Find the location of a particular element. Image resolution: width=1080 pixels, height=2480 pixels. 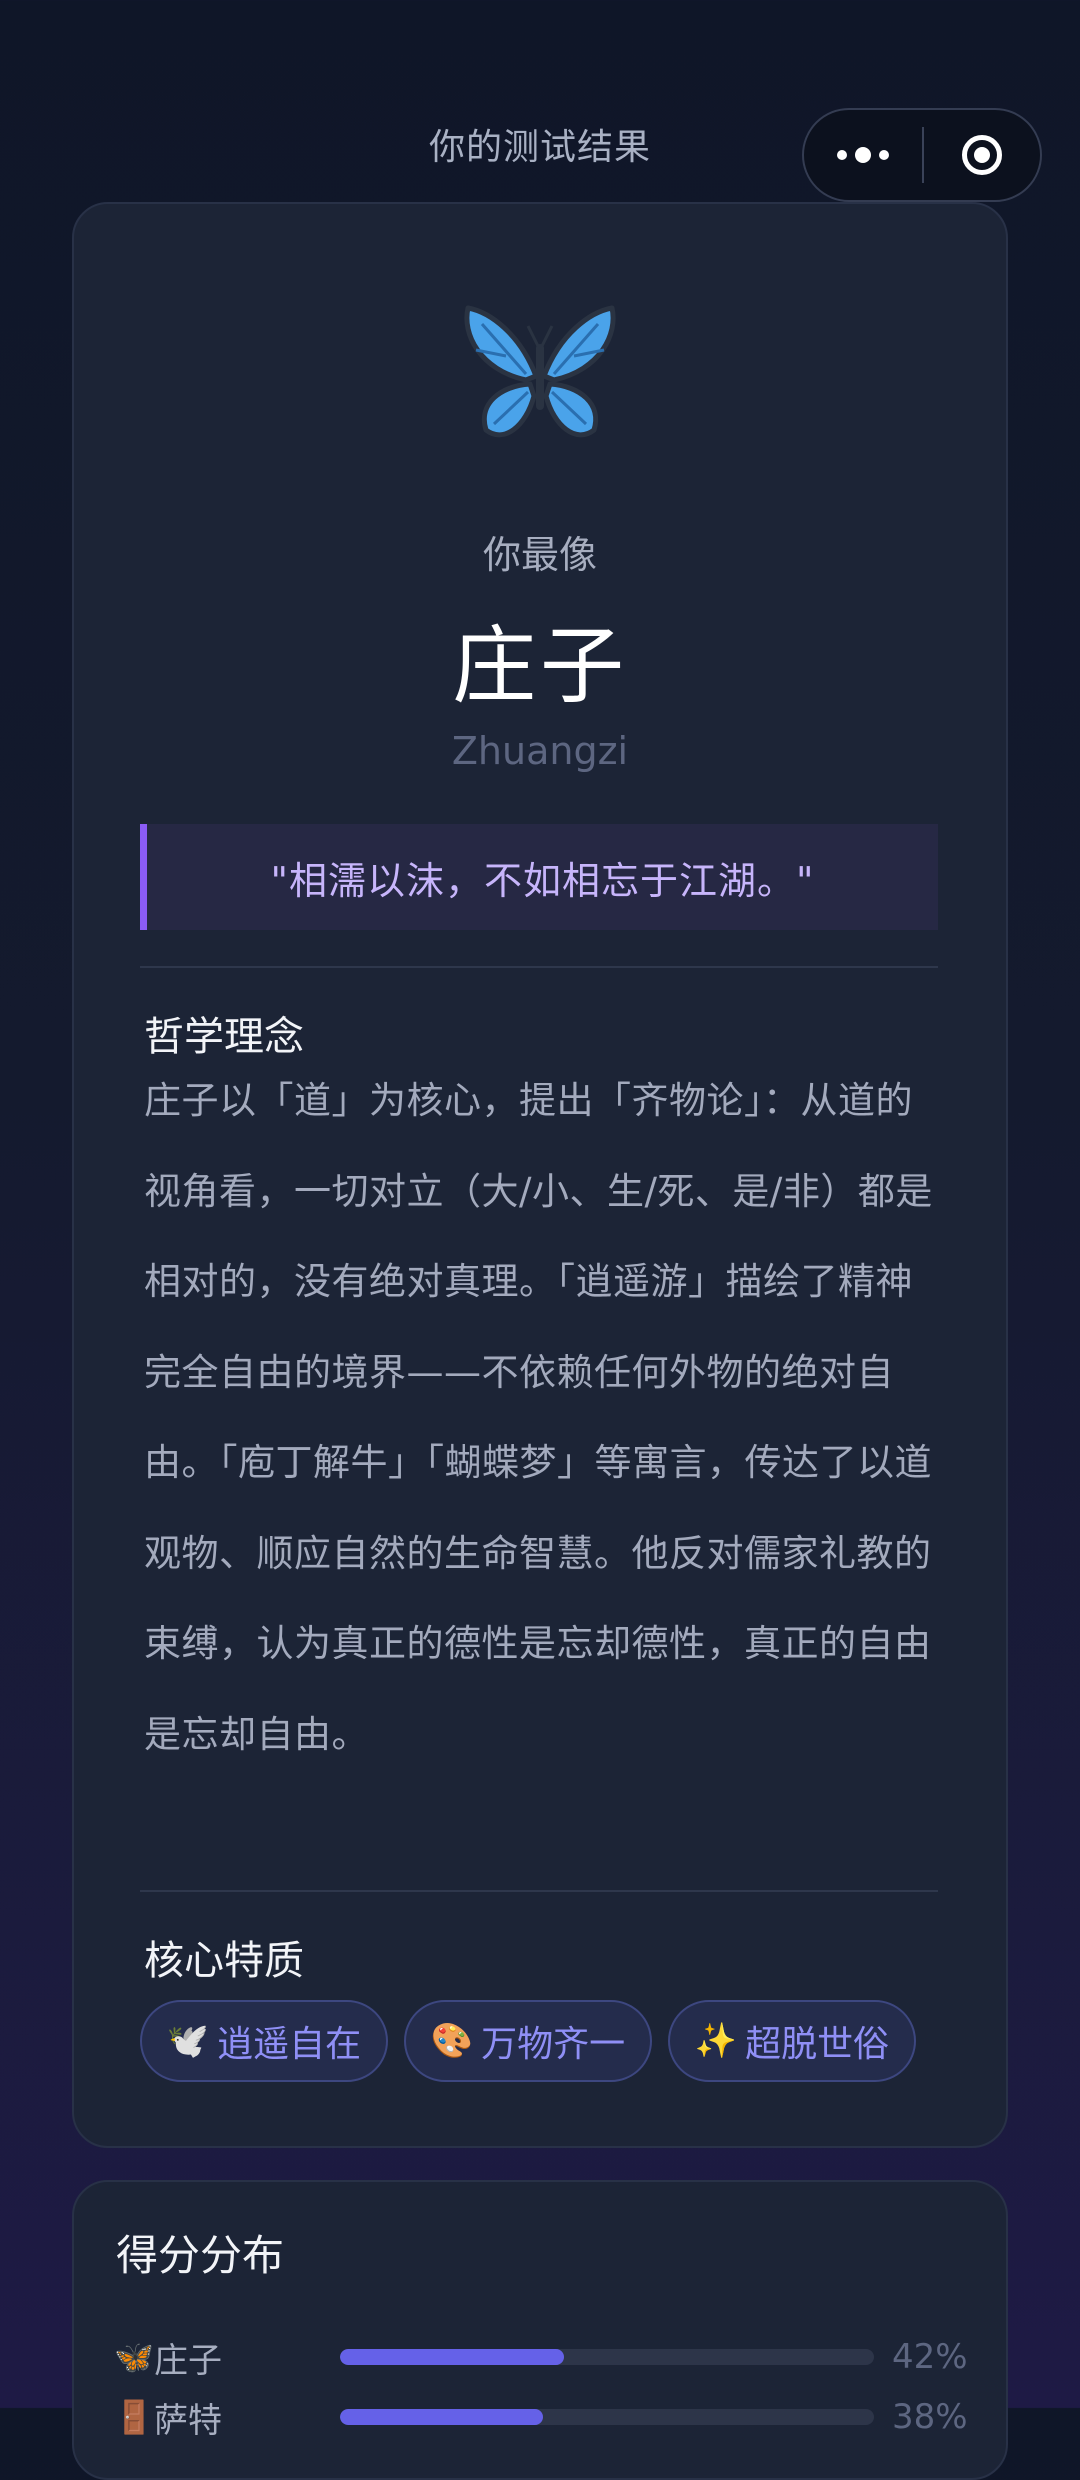

sparkles-icon: ✨ is located at coordinates (716, 2041).